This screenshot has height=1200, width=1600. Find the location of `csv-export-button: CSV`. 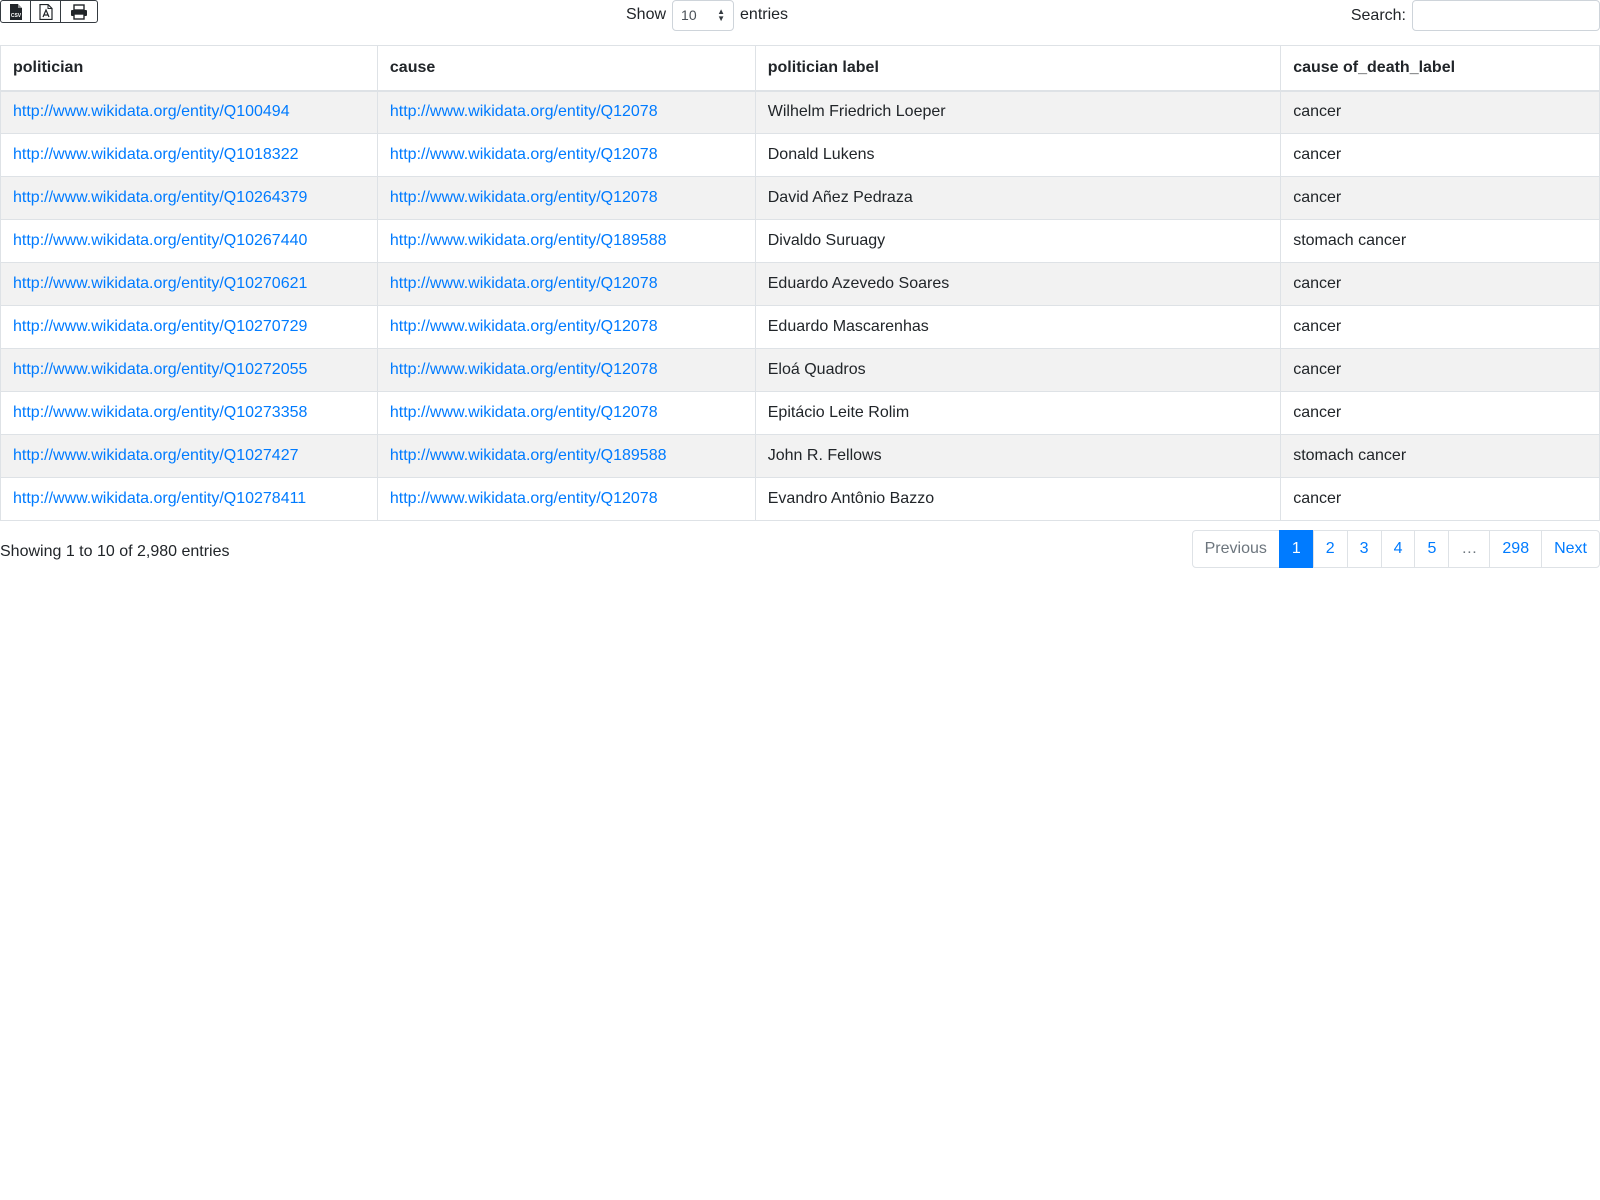

csv-export-button: CSV is located at coordinates (16, 11).